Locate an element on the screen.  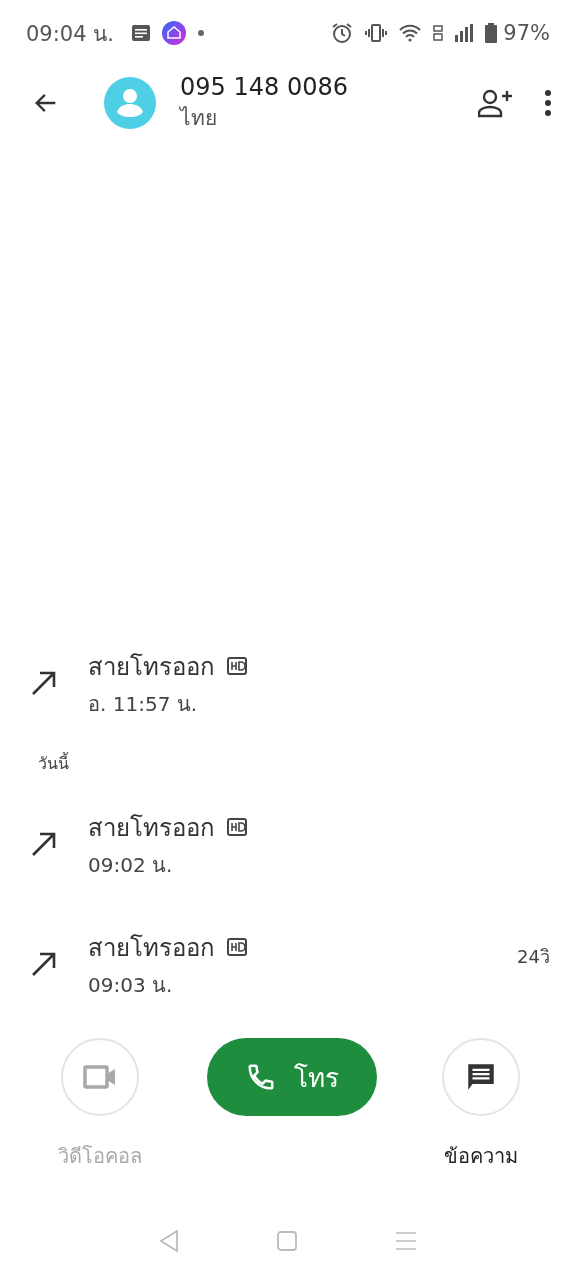
menu-icon is located at coordinates (406, 1241).